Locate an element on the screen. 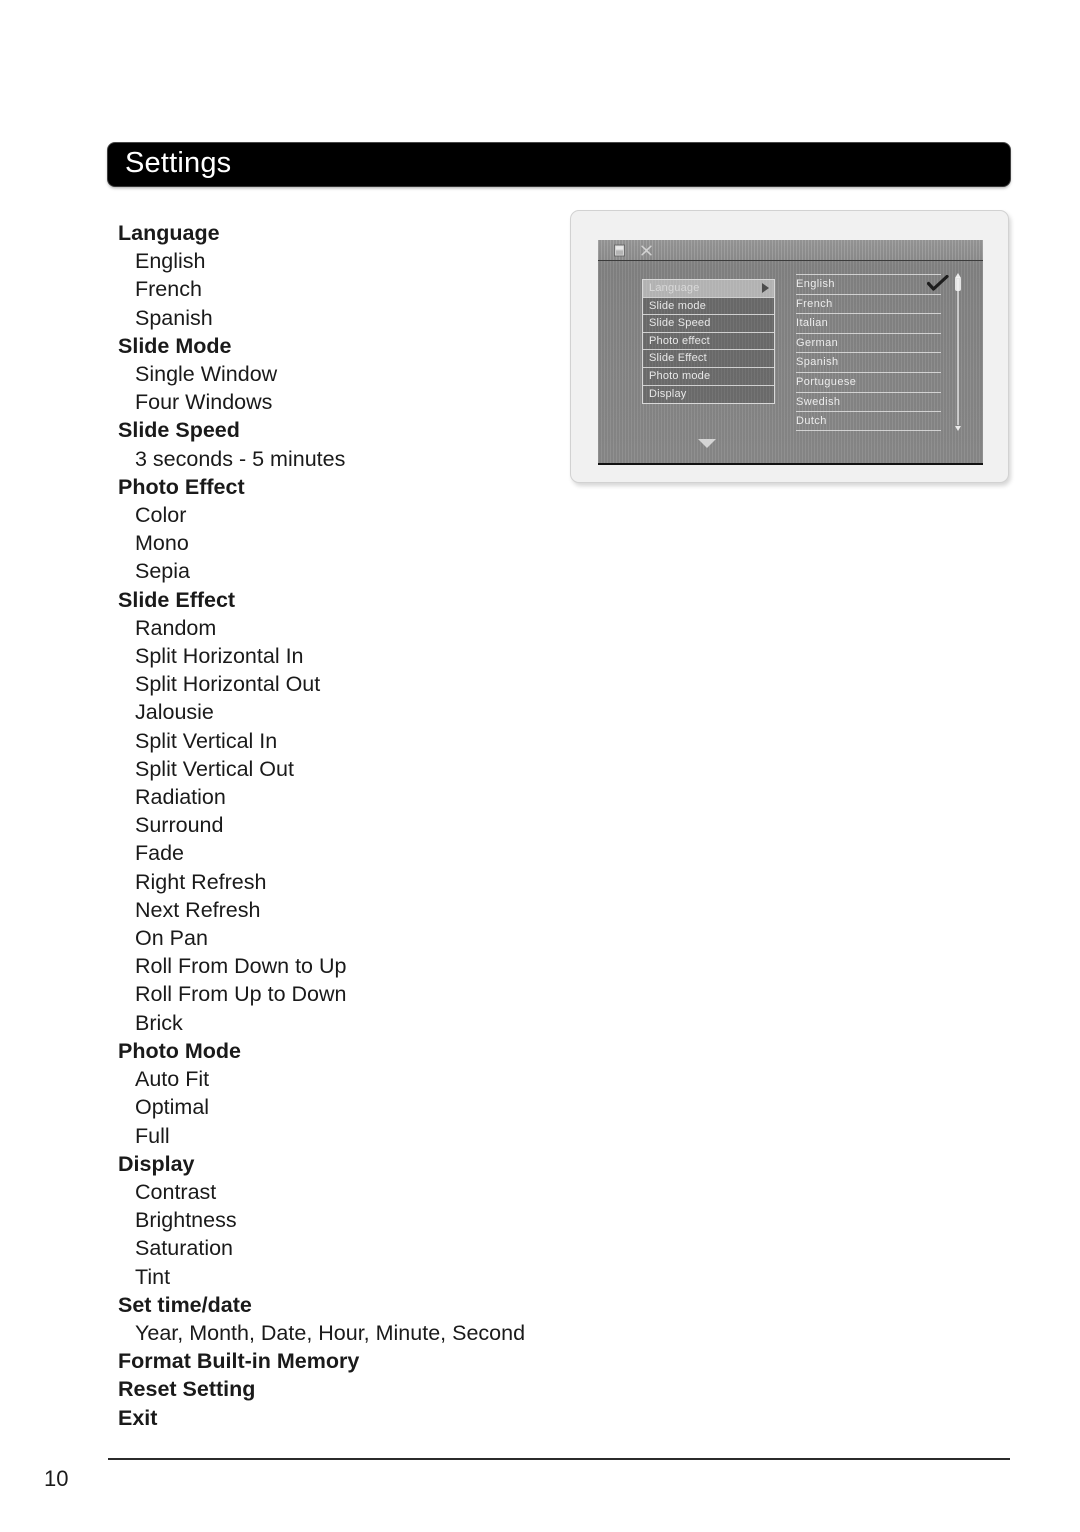 The image size is (1080, 1532). settings-group-item: Full is located at coordinates (152, 1135).